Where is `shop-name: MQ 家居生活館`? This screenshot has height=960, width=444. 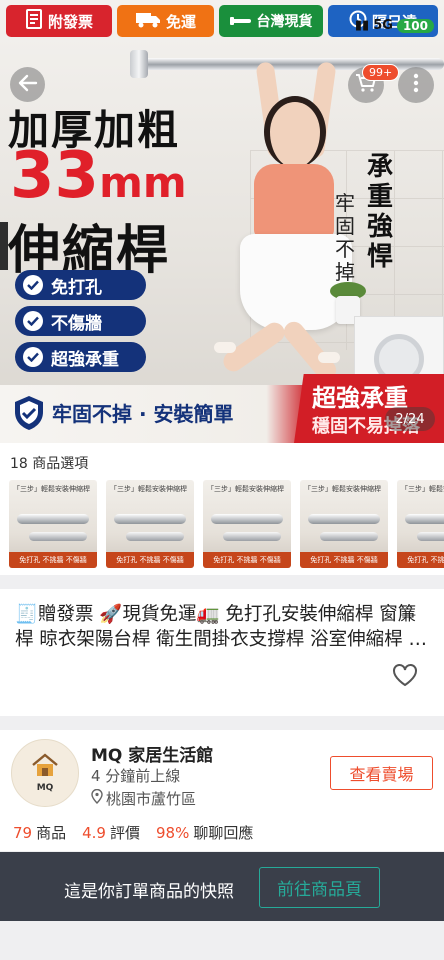
shop-name: MQ 家居生活館 is located at coordinates (152, 753).